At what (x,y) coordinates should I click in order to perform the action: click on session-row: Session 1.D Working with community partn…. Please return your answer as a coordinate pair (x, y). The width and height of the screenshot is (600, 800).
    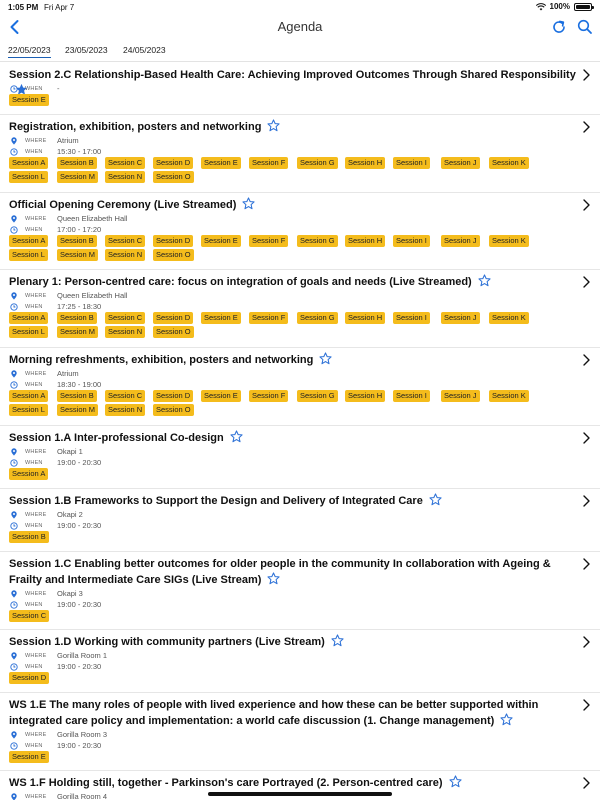
    Looking at the image, I should click on (300, 661).